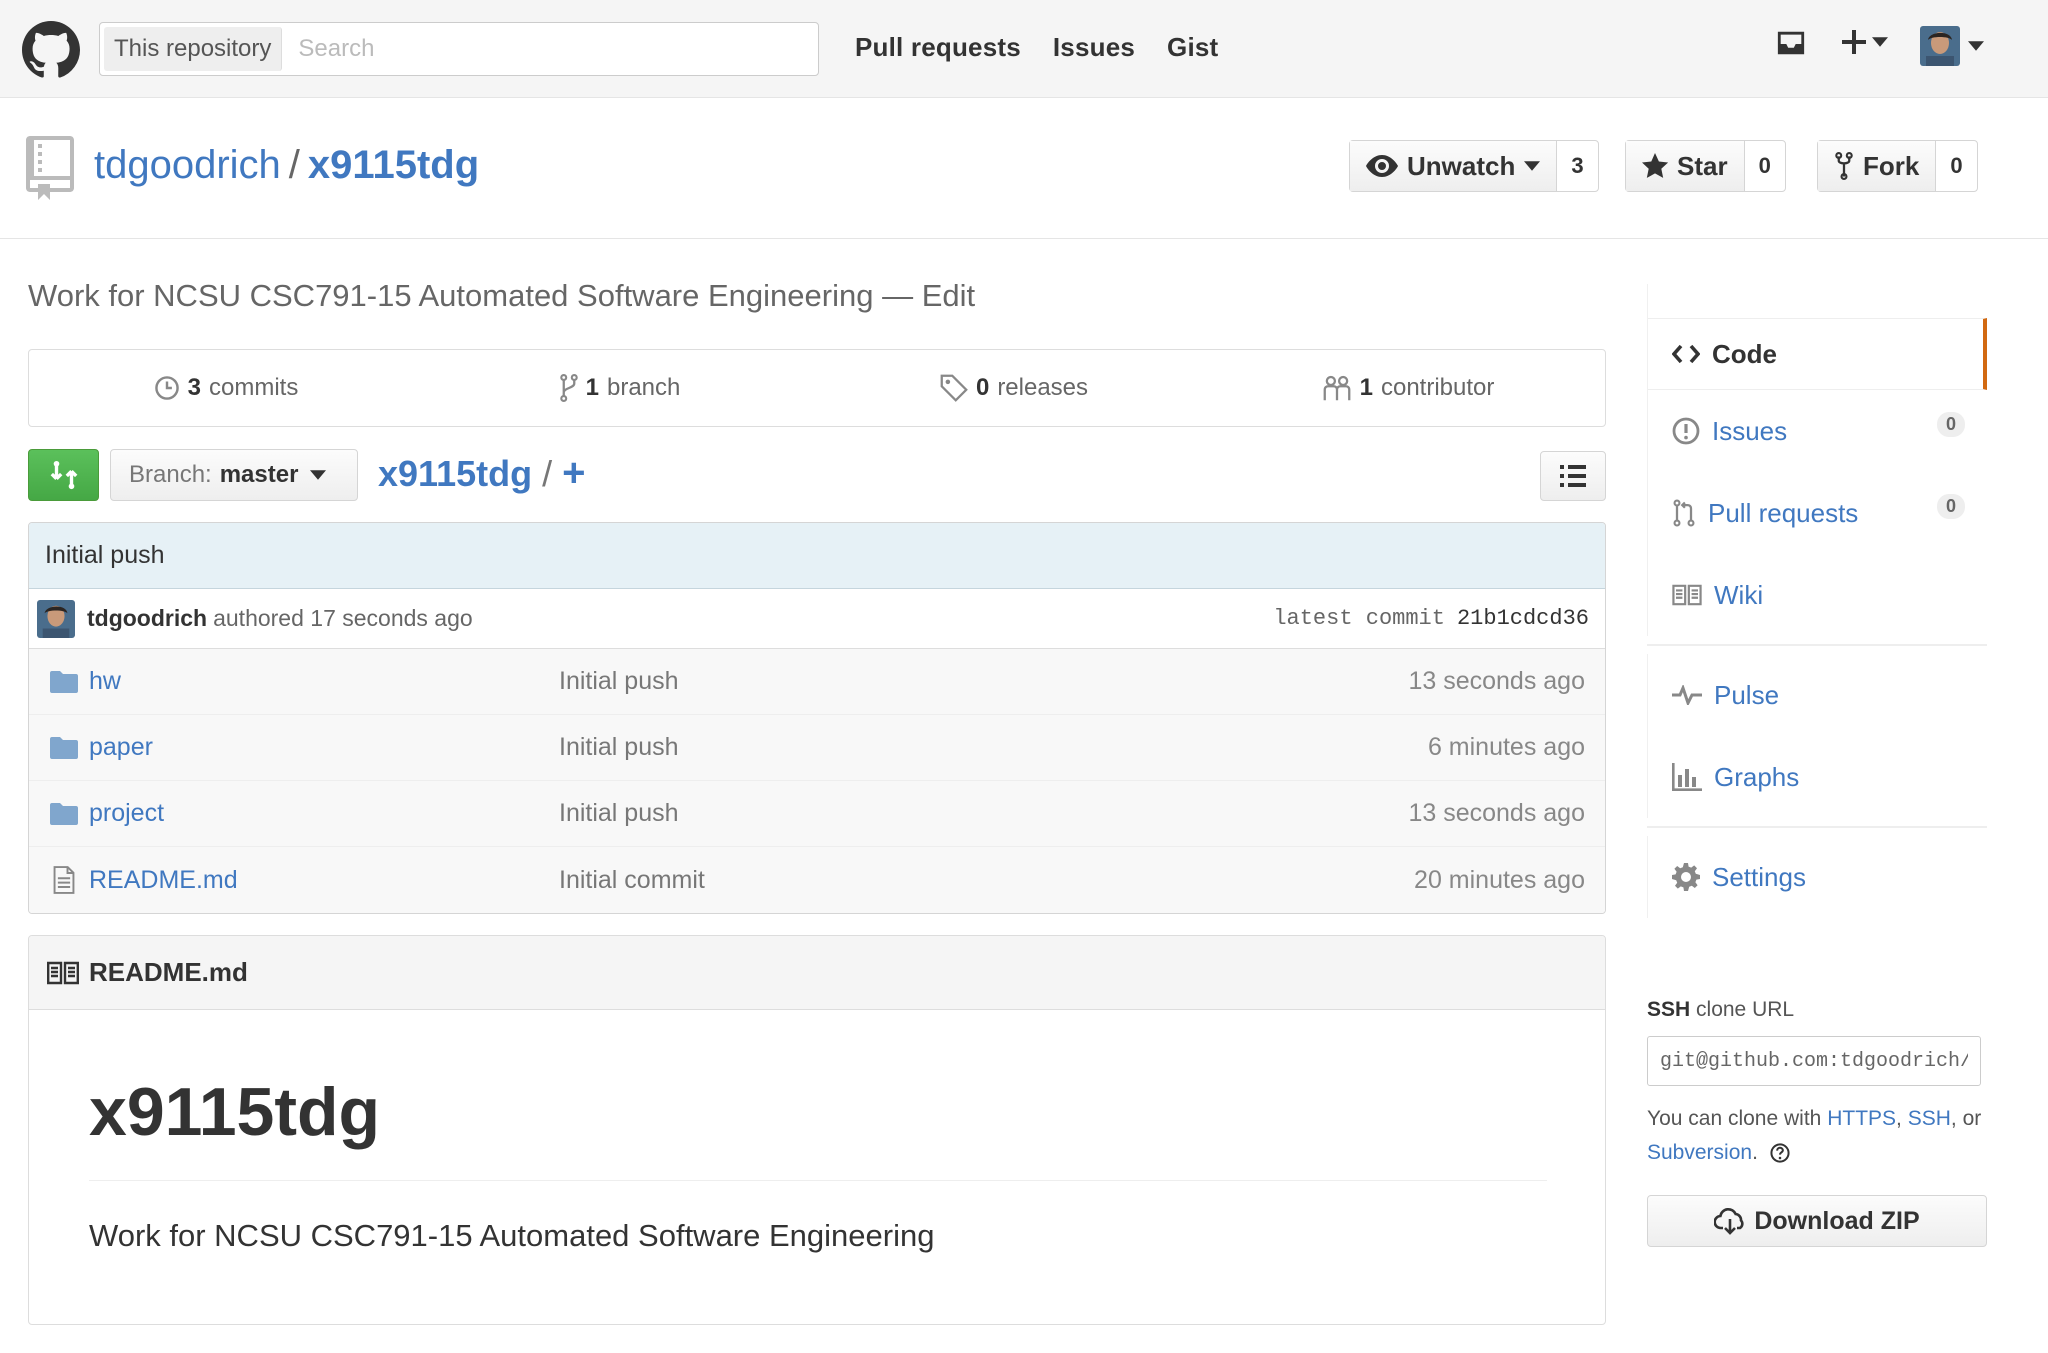  Describe the element at coordinates (324, 747) in the screenshot. I see `file-name-link: paper` at that location.